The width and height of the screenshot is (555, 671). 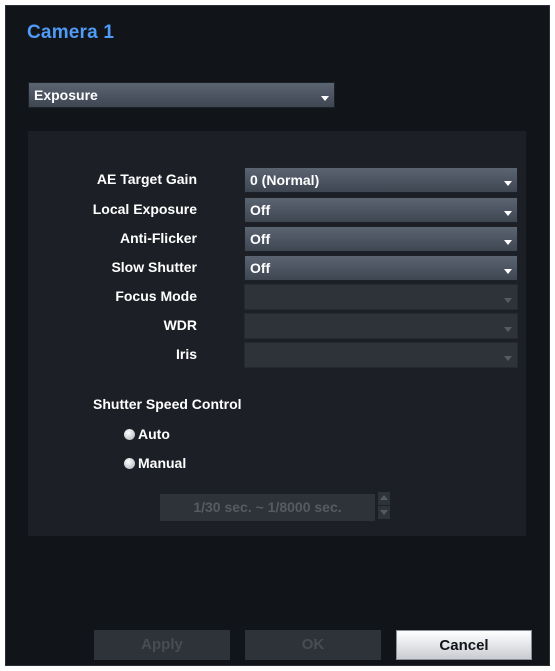 What do you see at coordinates (146, 179) in the screenshot?
I see `ae-target-gain-label: AE Target Gain` at bounding box center [146, 179].